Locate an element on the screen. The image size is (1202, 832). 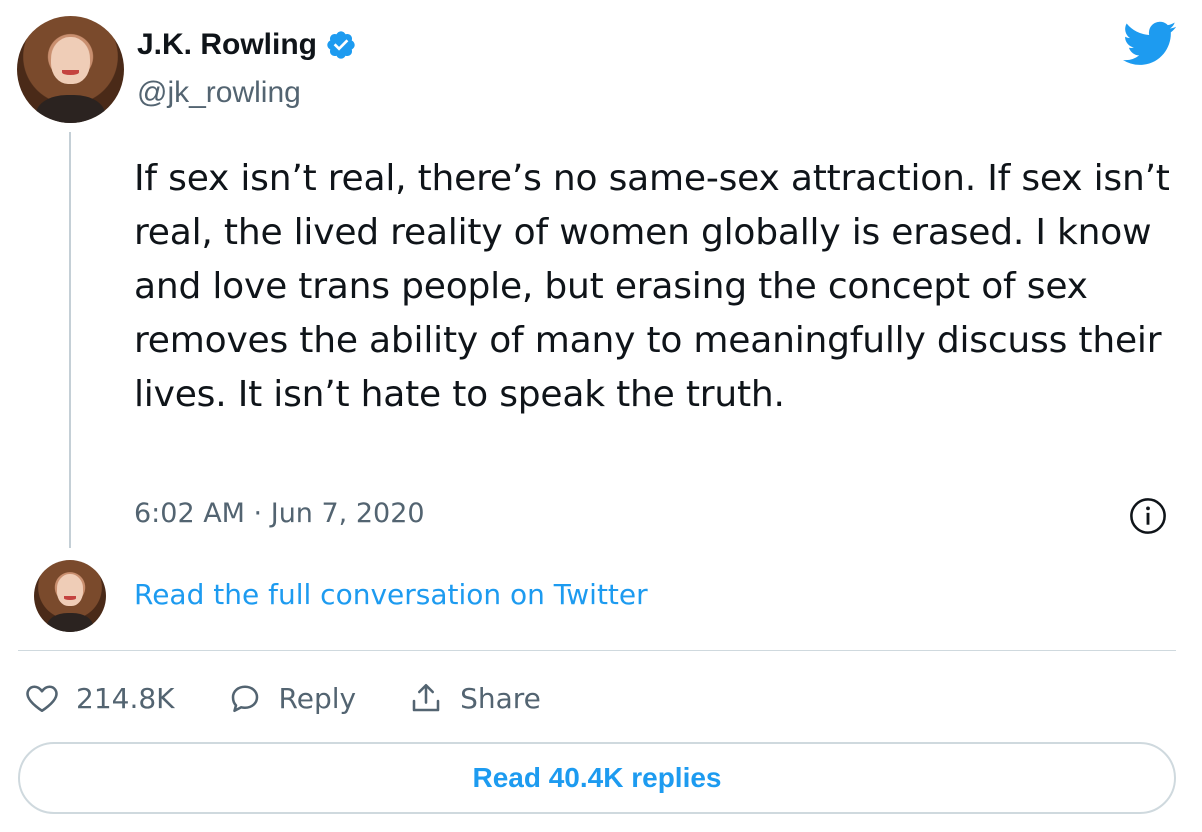
reply-label: Reply is located at coordinates (317, 698).